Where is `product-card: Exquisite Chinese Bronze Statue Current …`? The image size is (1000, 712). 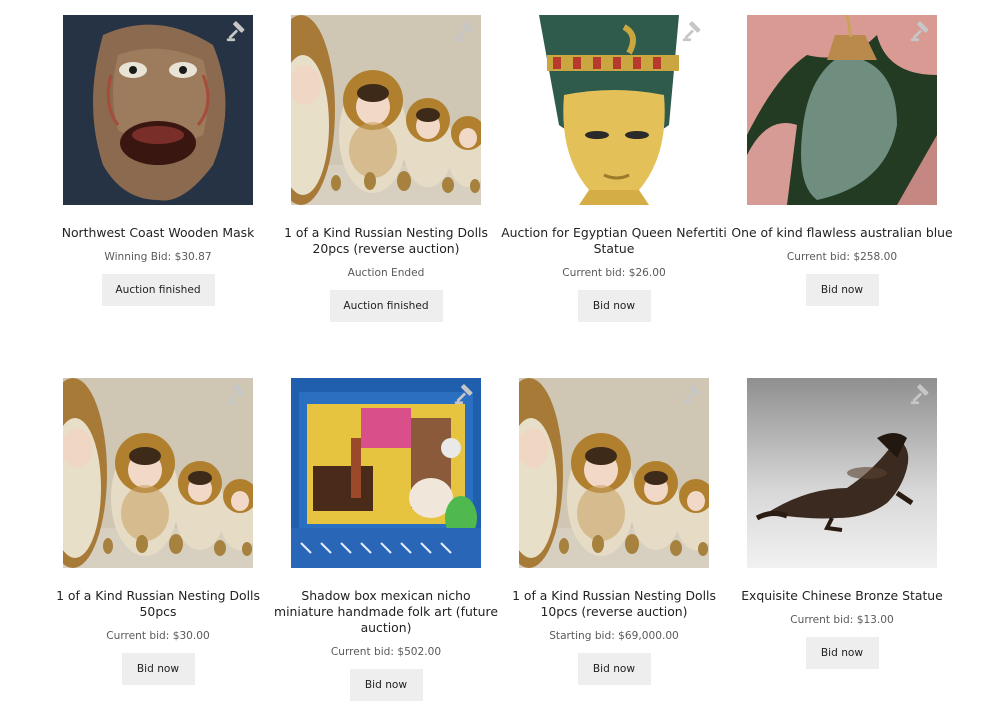 product-card: Exquisite Chinese Bronze Statue Current … is located at coordinates (842, 523).